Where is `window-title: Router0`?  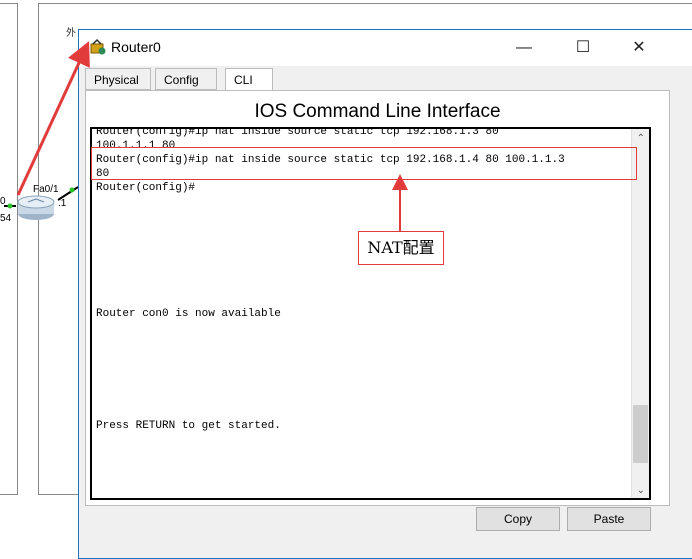
window-title: Router0 is located at coordinates (136, 47).